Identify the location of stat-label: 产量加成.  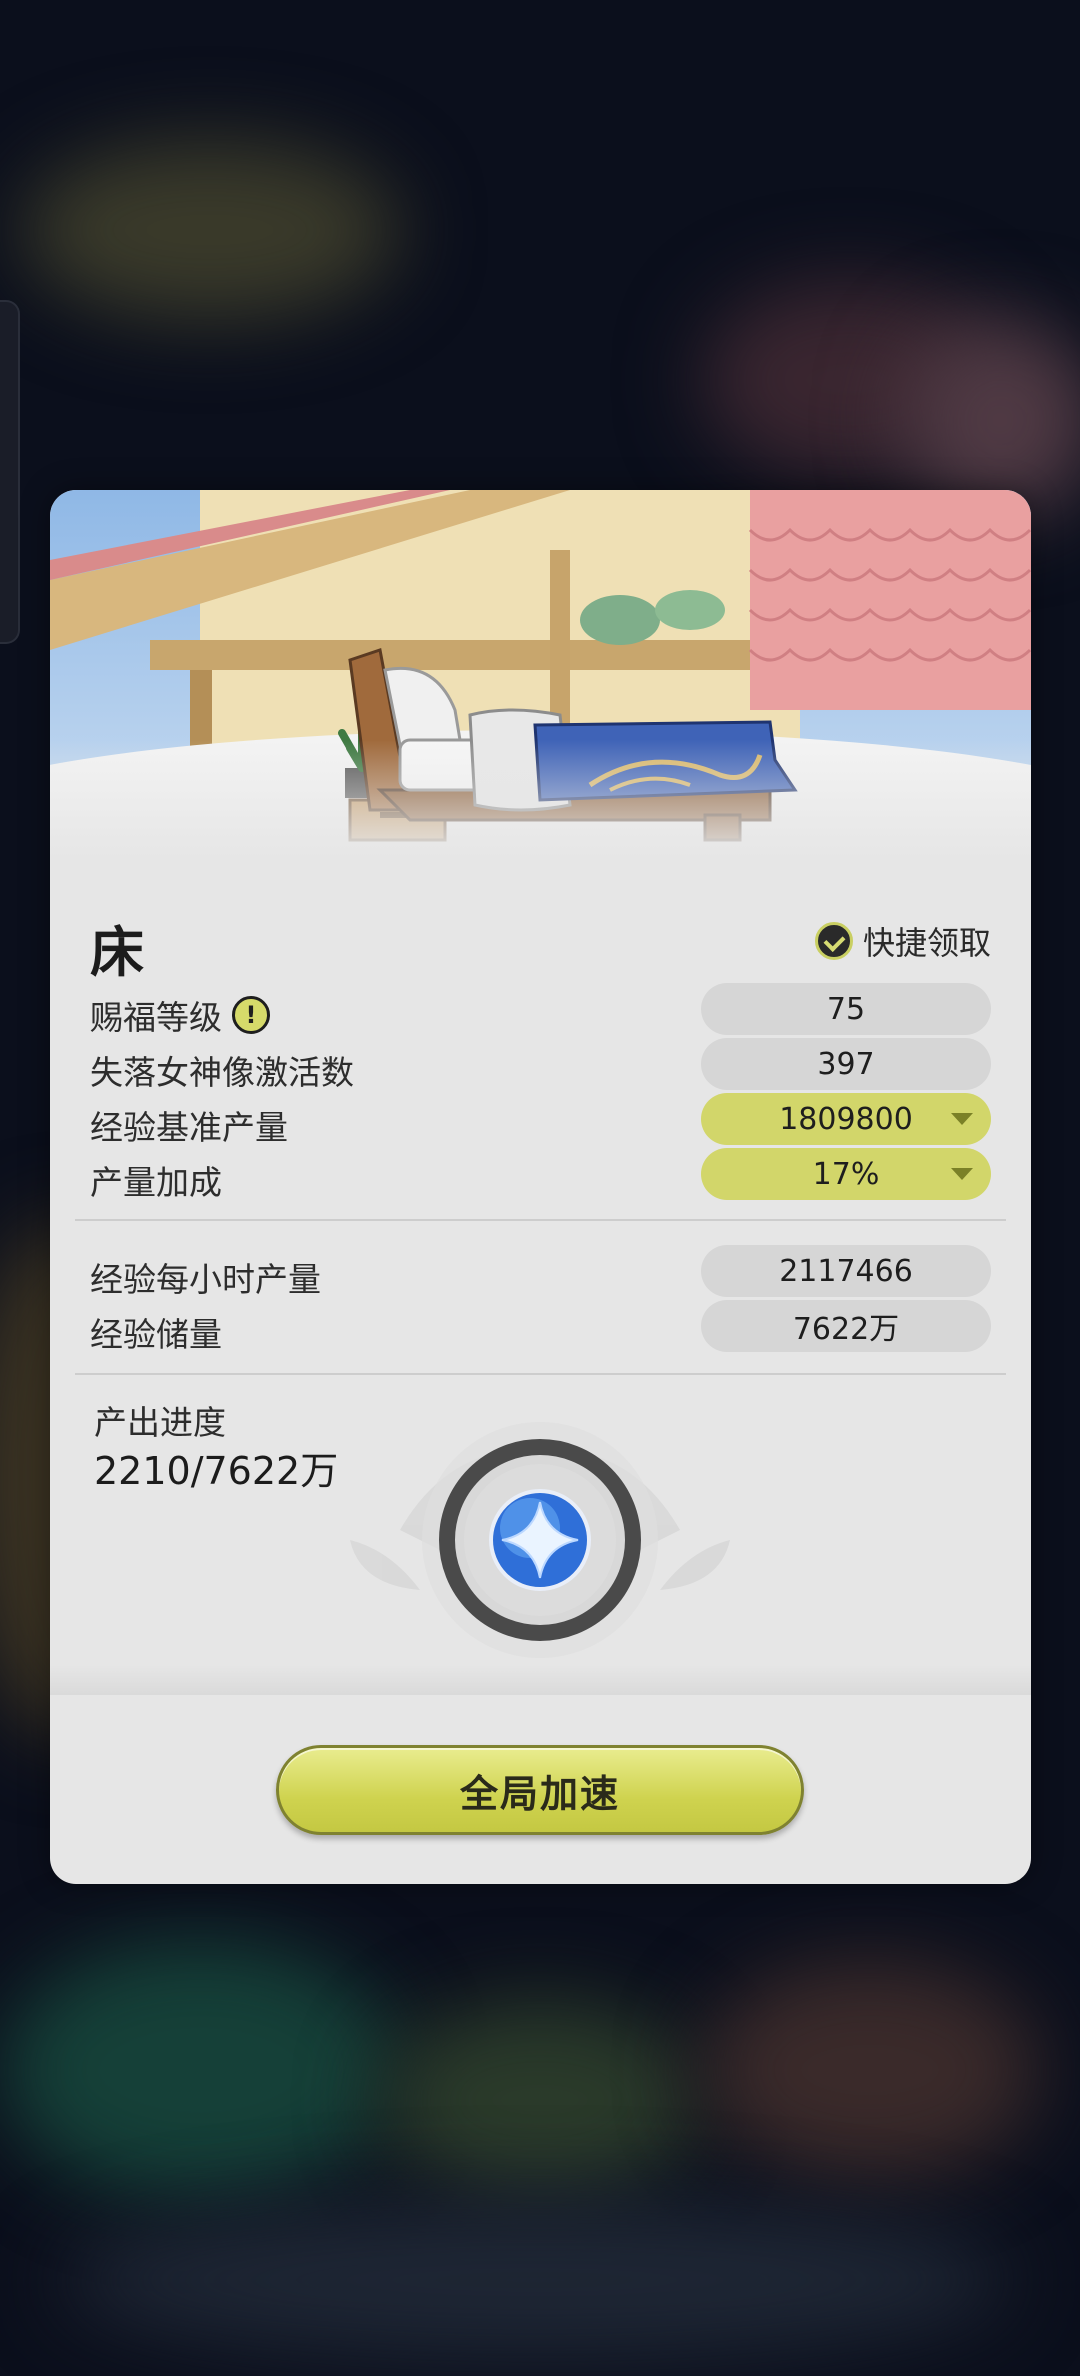
(156, 1182).